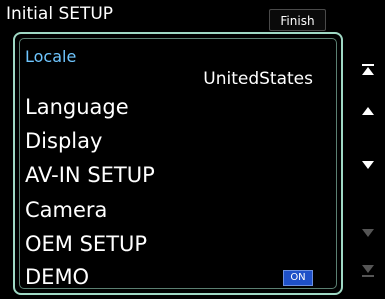 This screenshot has height=299, width=385. I want to click on menu-item-camera: Camera, so click(66, 210).